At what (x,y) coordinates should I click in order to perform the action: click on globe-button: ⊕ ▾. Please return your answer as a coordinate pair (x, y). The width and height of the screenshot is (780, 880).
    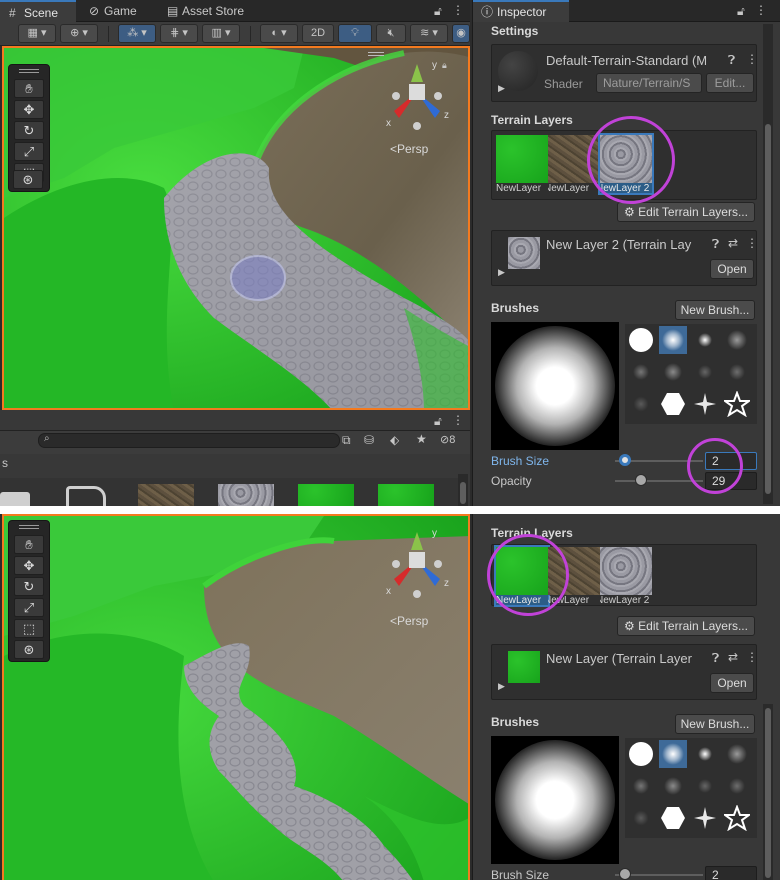
    Looking at the image, I should click on (79, 33).